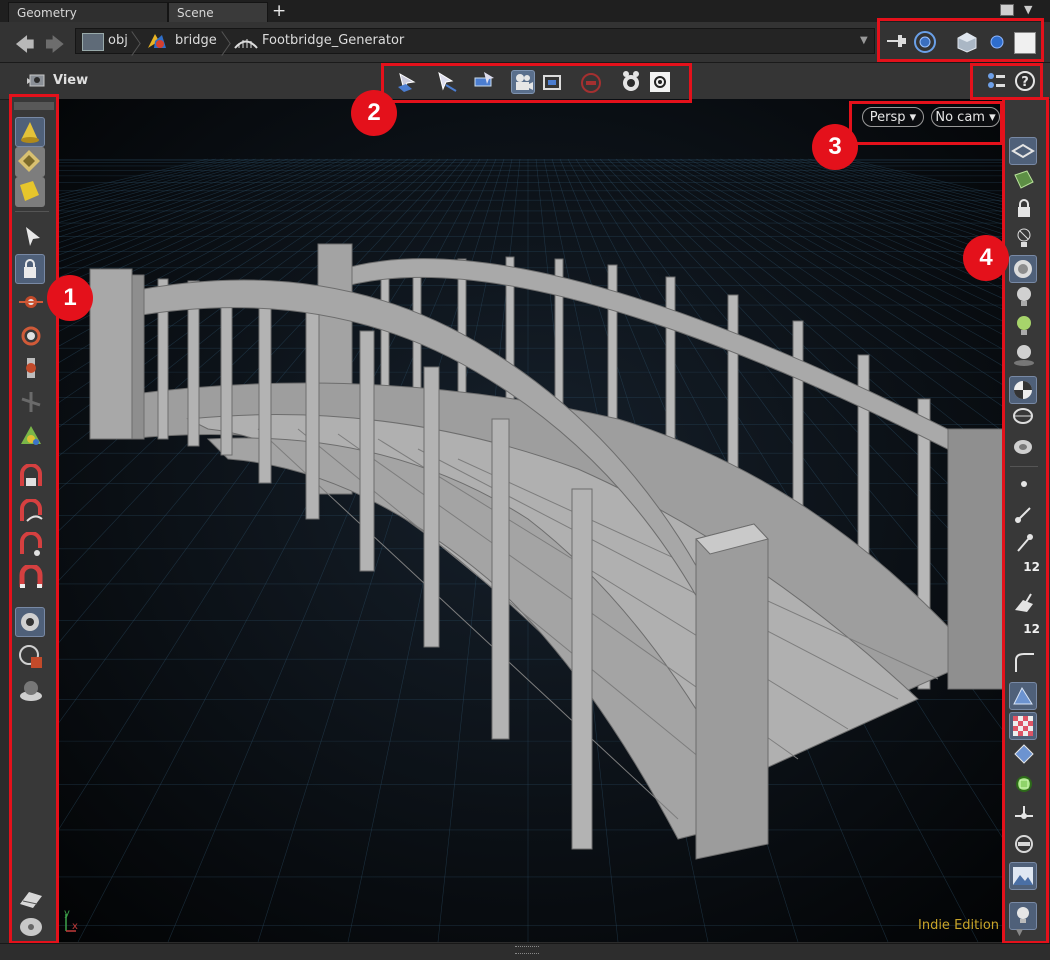  What do you see at coordinates (1028, 9) in the screenshot?
I see `pane-menu-arrow-icon: ▼` at bounding box center [1028, 9].